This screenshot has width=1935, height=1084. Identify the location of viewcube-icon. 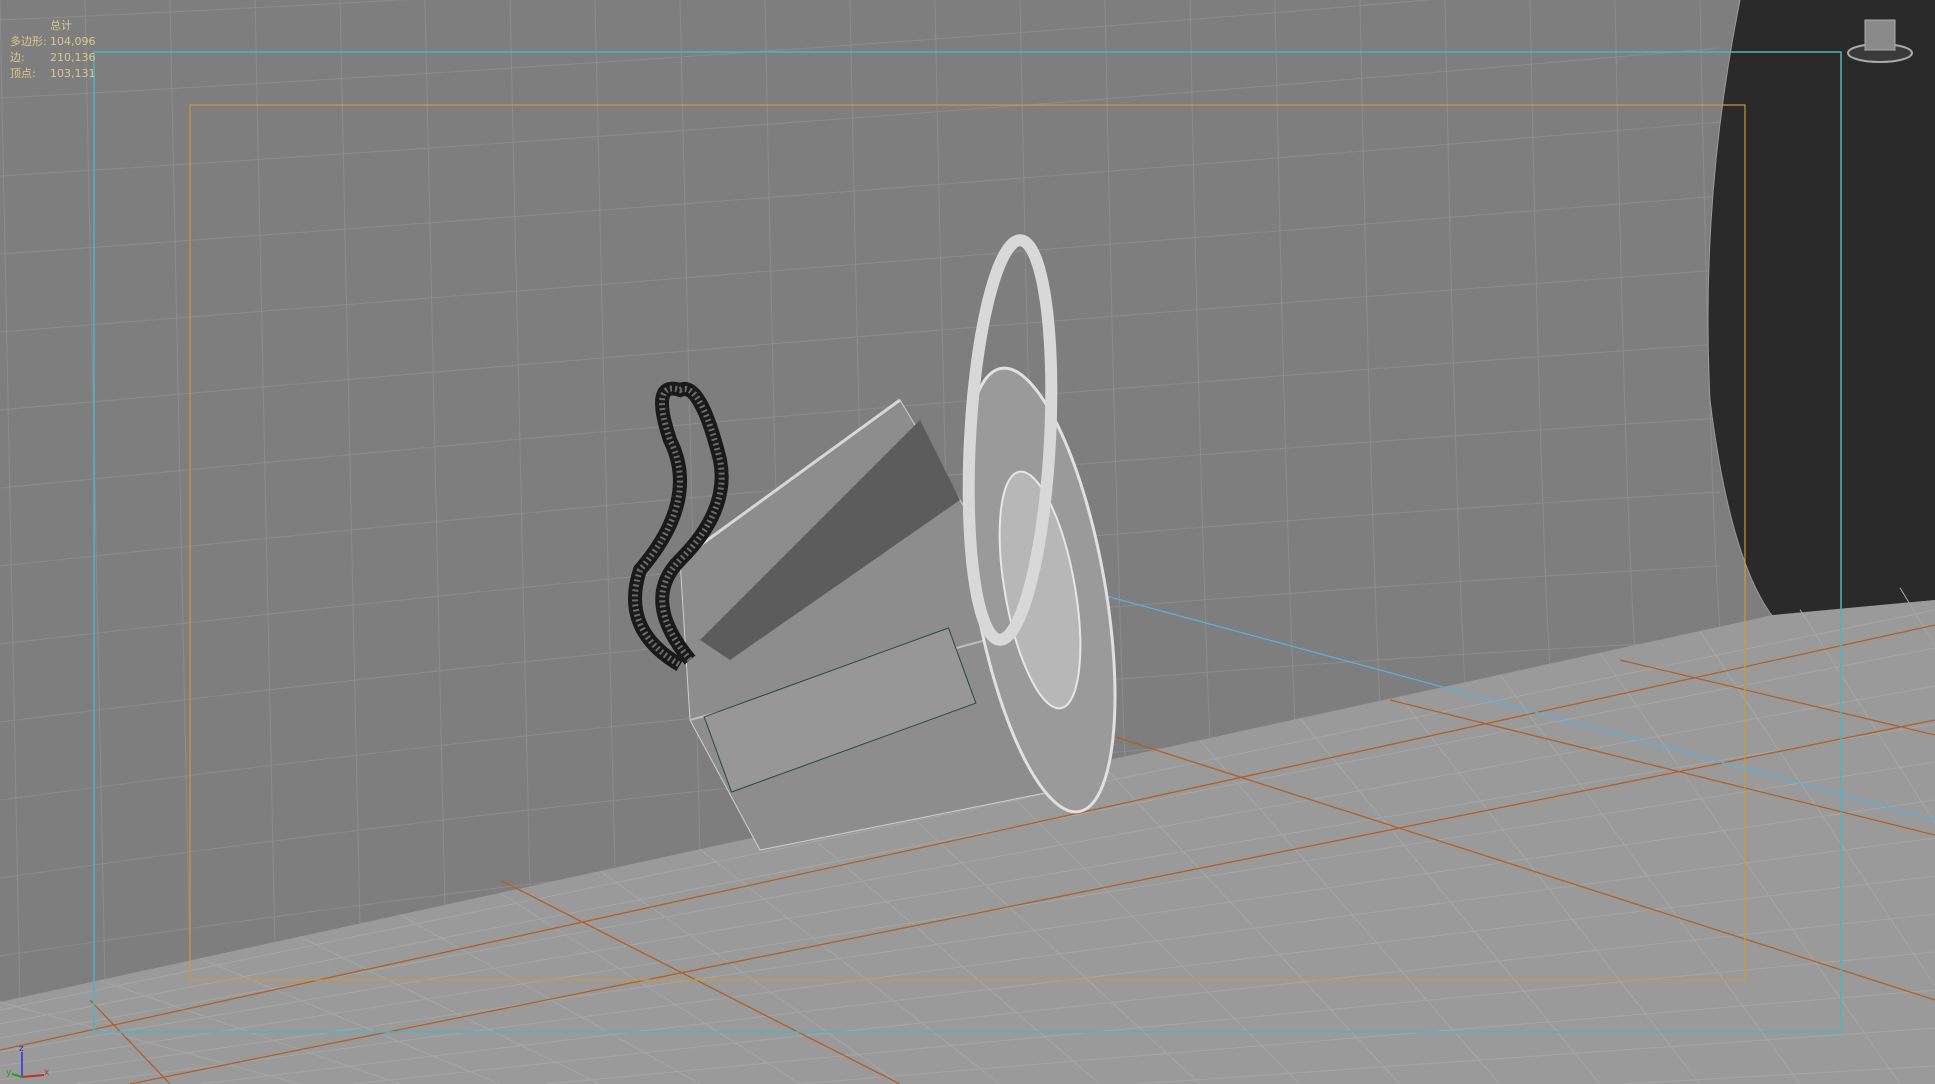
(1880, 40).